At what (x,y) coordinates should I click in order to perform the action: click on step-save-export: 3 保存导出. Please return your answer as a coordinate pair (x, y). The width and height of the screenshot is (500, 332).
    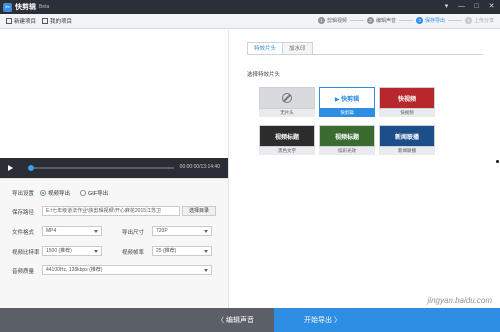
    Looking at the image, I should click on (430, 20).